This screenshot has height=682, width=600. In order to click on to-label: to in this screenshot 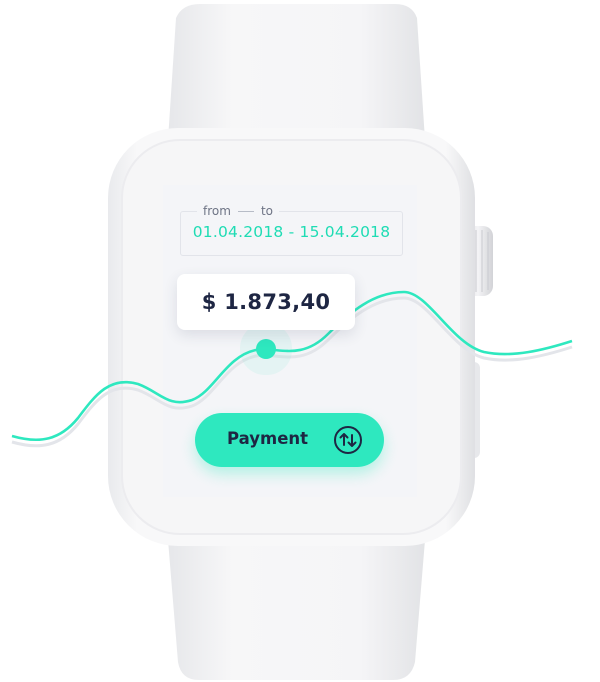, I will do `click(266, 211)`.